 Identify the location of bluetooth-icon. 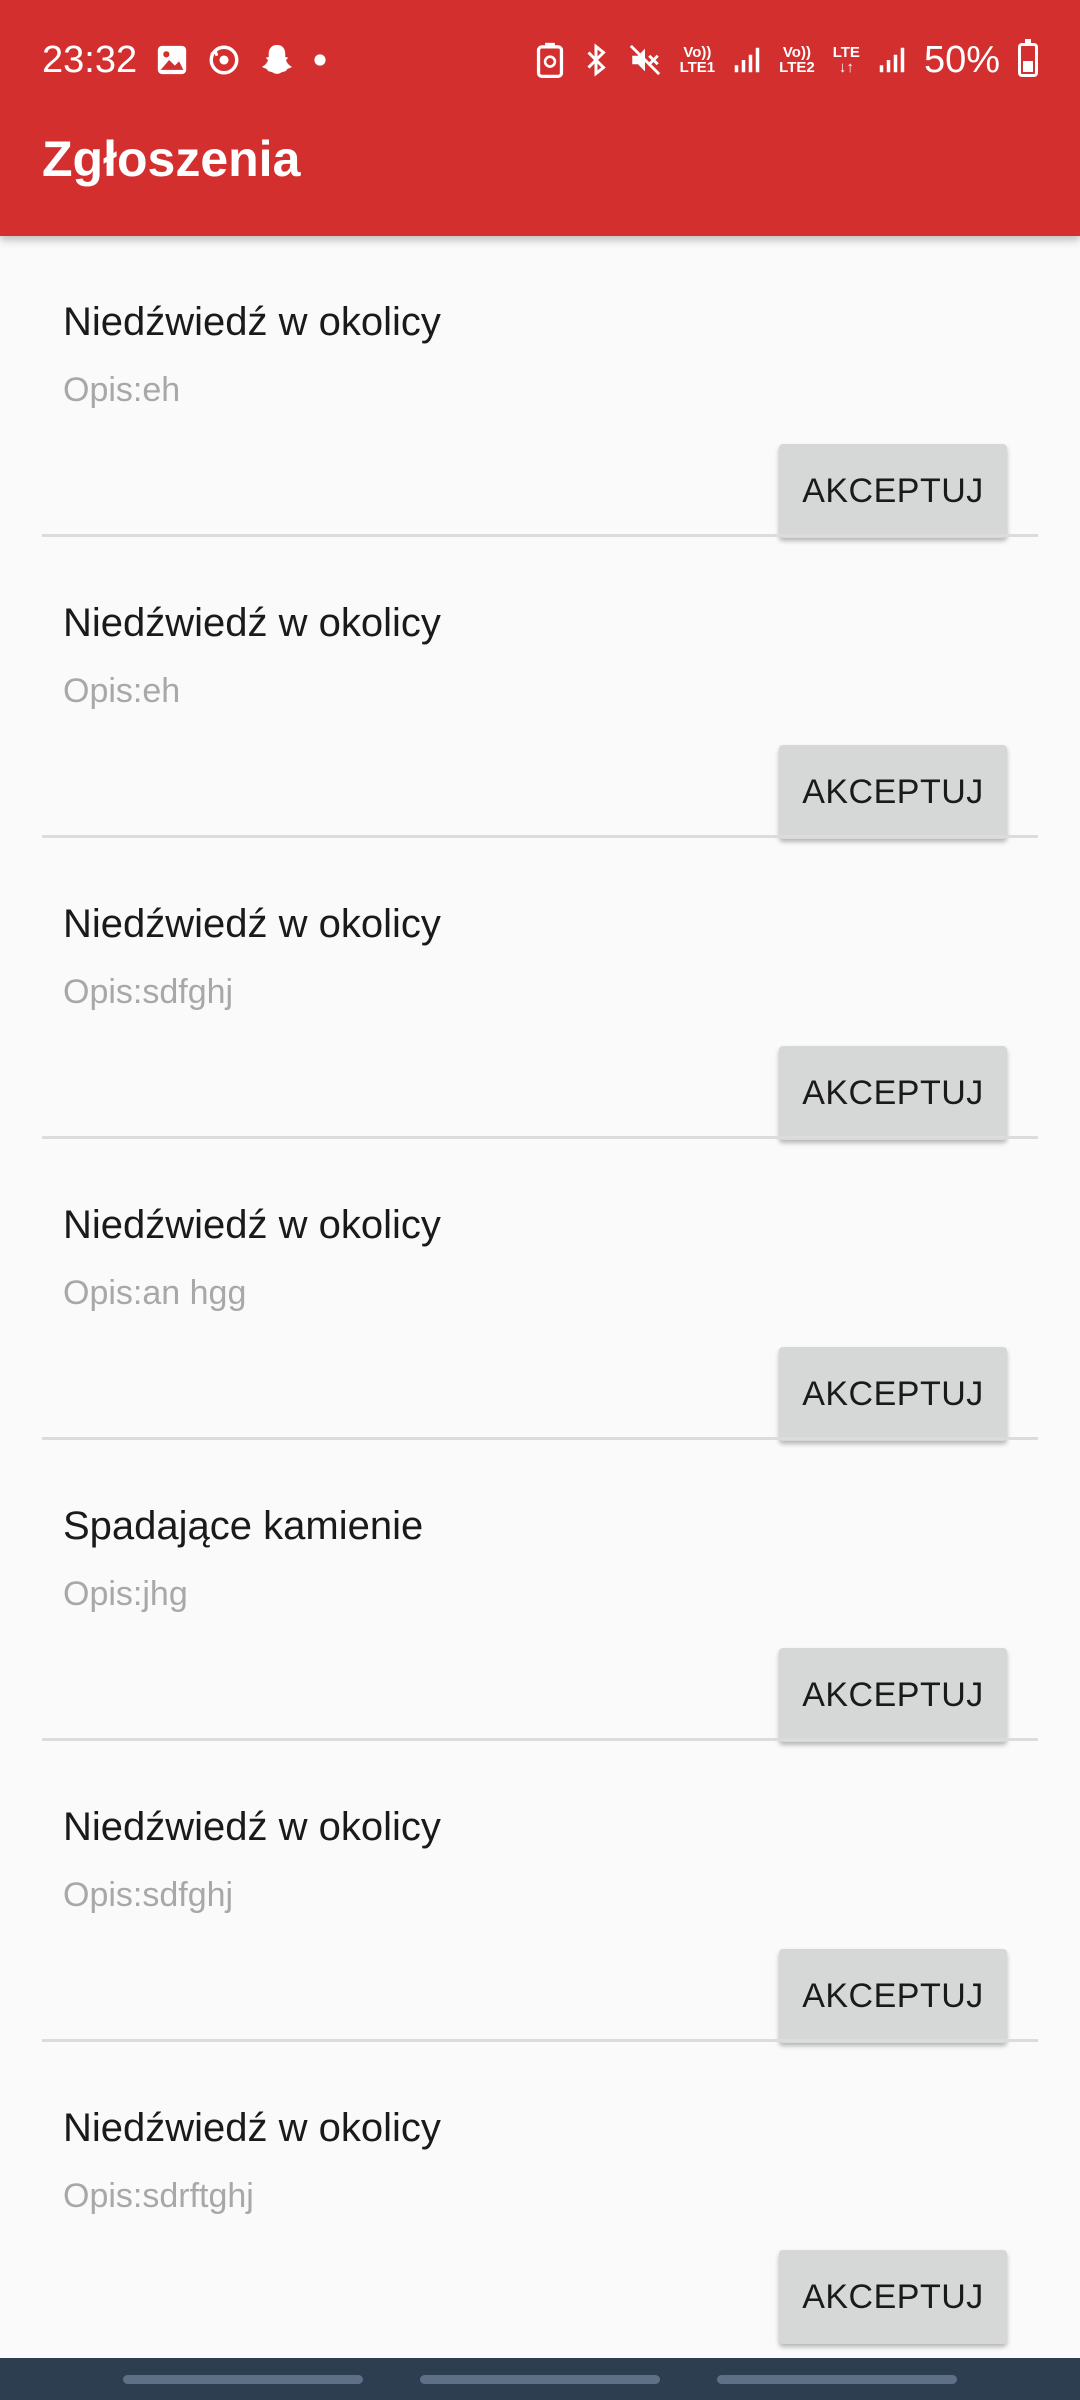
(596, 60).